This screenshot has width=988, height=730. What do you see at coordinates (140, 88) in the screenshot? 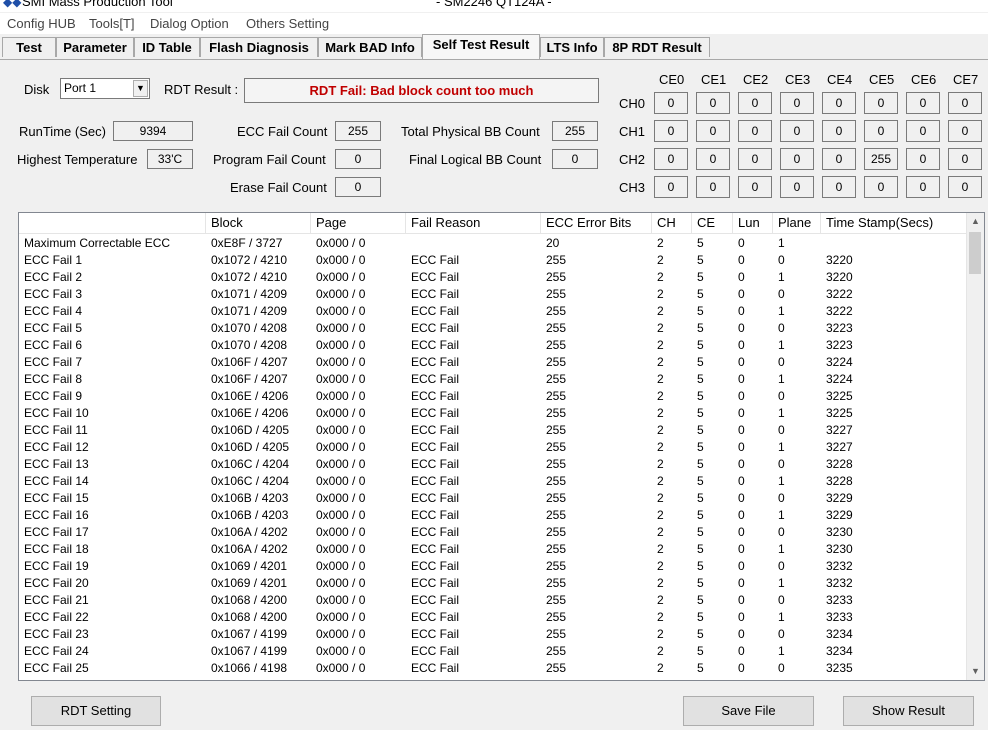
I see `chevron-down-icon: ▼` at bounding box center [140, 88].